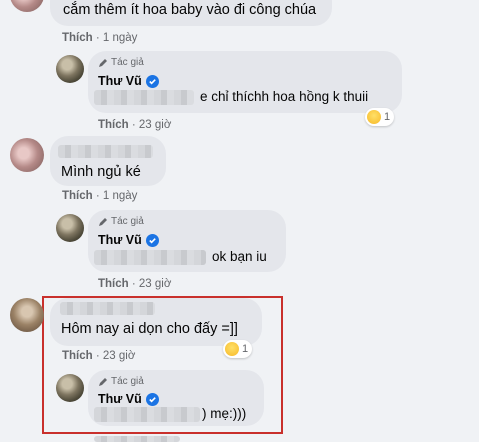 The image size is (479, 442). What do you see at coordinates (101, 172) in the screenshot?
I see `comment-text: Mình ngủ ké` at bounding box center [101, 172].